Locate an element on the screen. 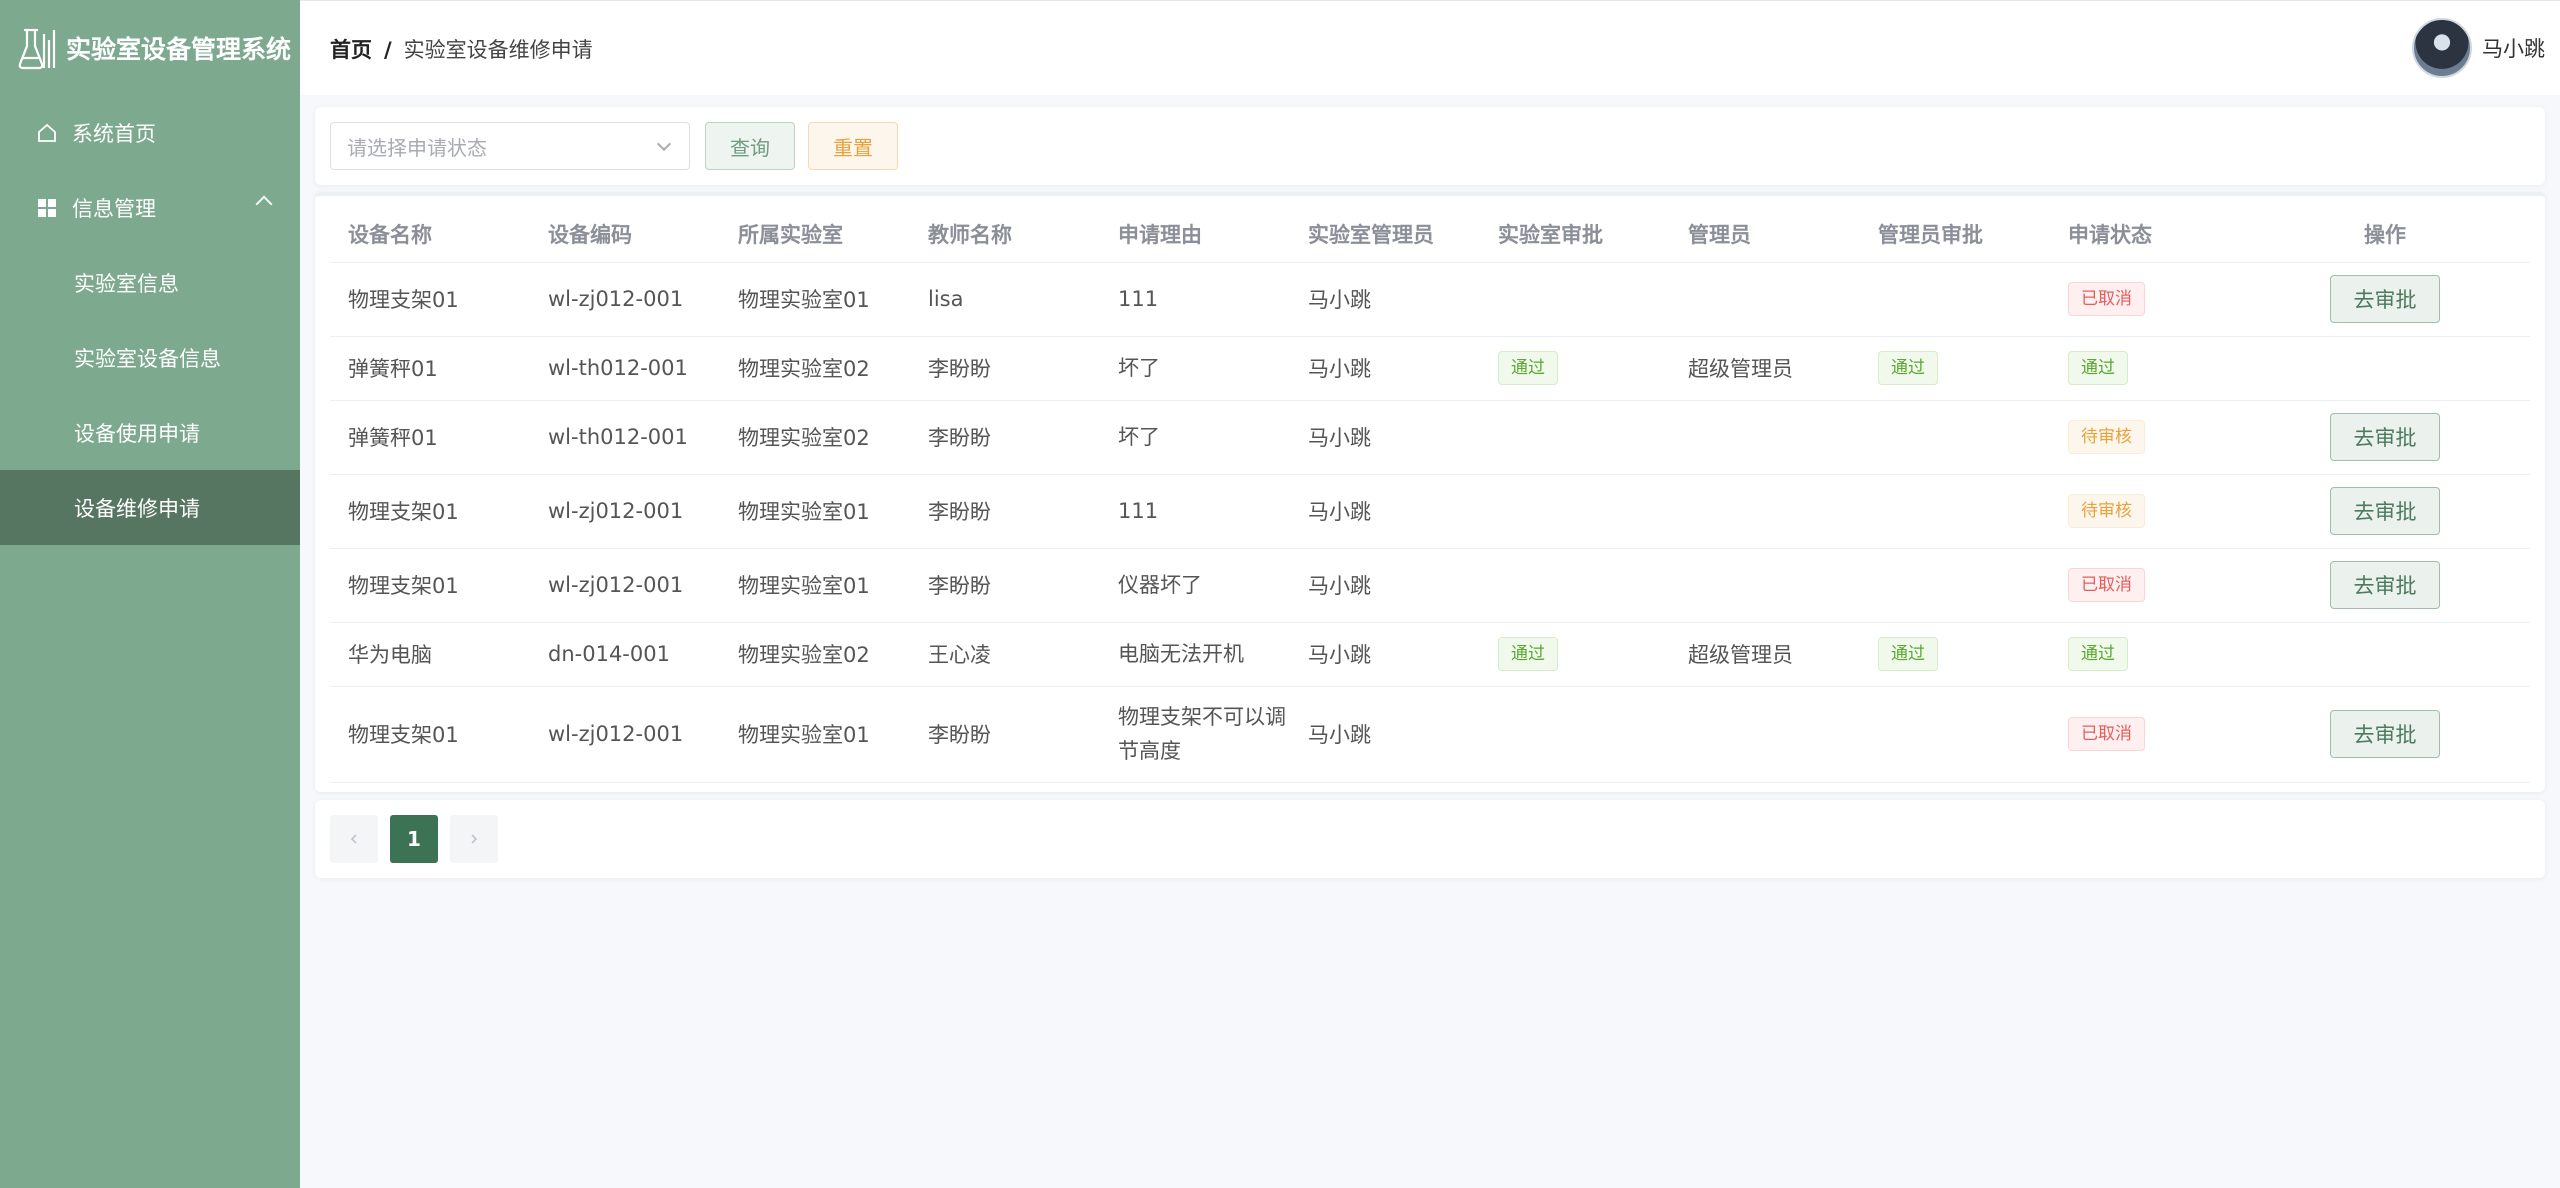 This screenshot has width=2560, height=1188. cell-reason: 物理支架不可以调节高度 is located at coordinates (1195, 734).